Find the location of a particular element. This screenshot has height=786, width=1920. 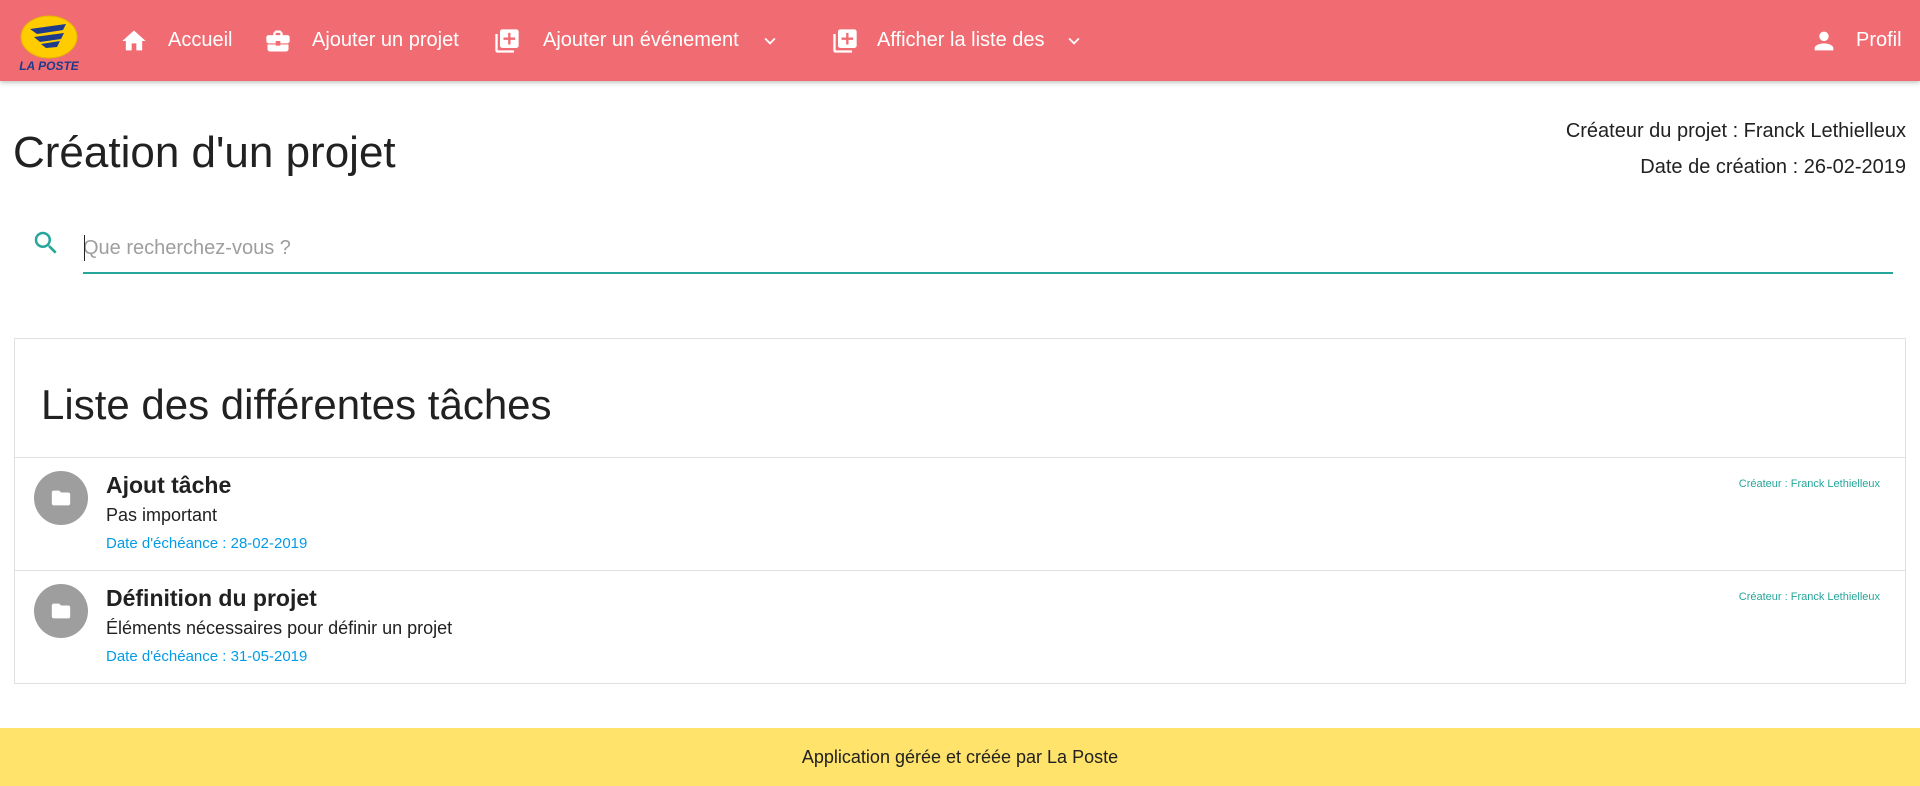

task-due-date: Date d'échéance : 31-05-2019 is located at coordinates (207, 656).